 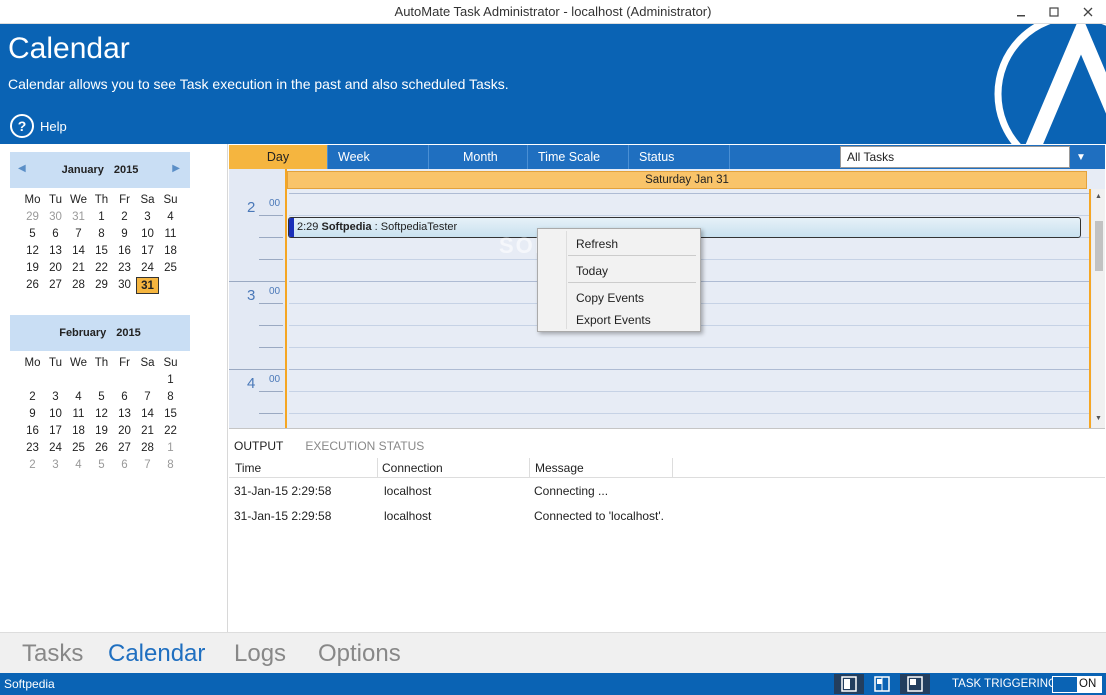 What do you see at coordinates (613, 320) in the screenshot?
I see `menu-item-export-events: Export Events` at bounding box center [613, 320].